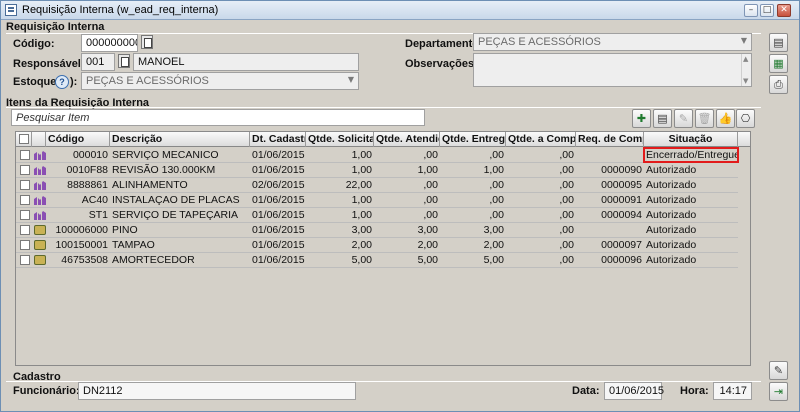 This screenshot has height=412, width=800. Describe the element at coordinates (40, 185) in the screenshot. I see `service-icon` at that location.